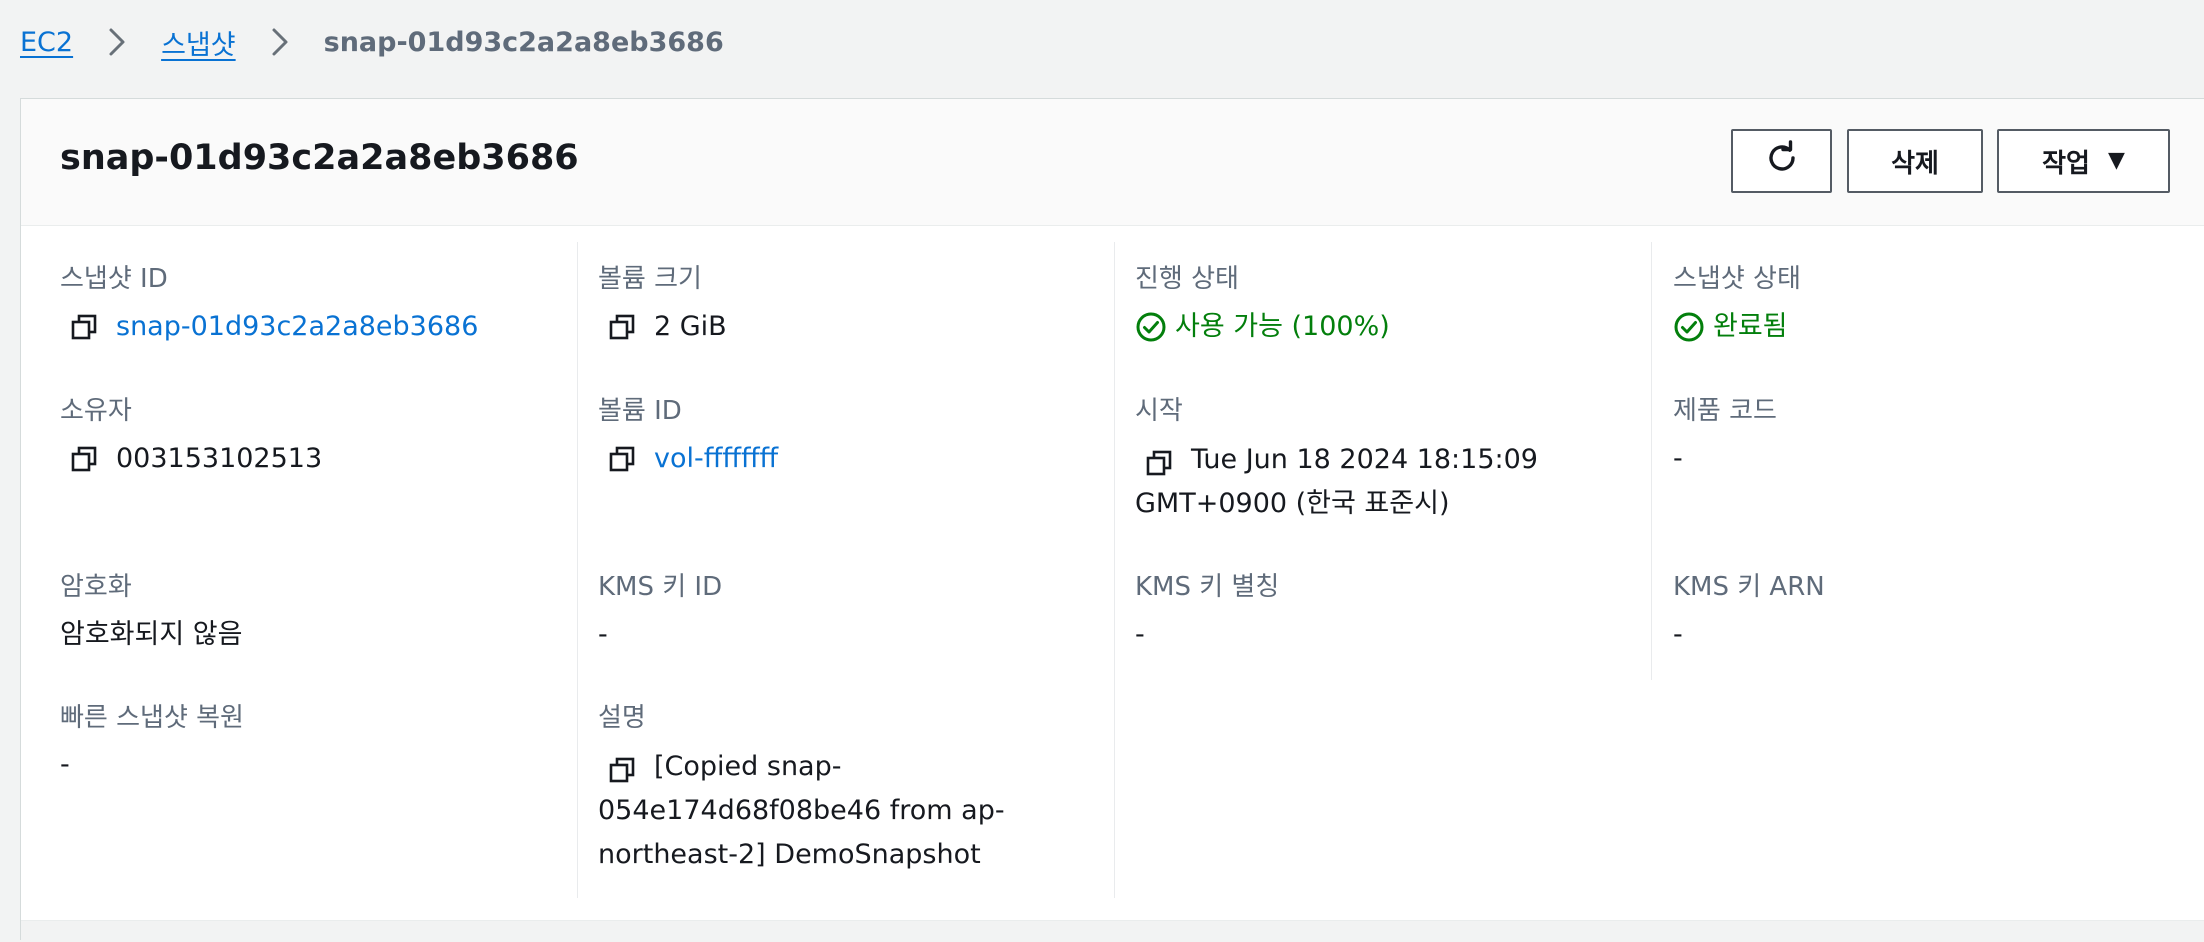  What do you see at coordinates (198, 42) in the screenshot?
I see `breadcrumb-link-snapshots: 스냅샷` at bounding box center [198, 42].